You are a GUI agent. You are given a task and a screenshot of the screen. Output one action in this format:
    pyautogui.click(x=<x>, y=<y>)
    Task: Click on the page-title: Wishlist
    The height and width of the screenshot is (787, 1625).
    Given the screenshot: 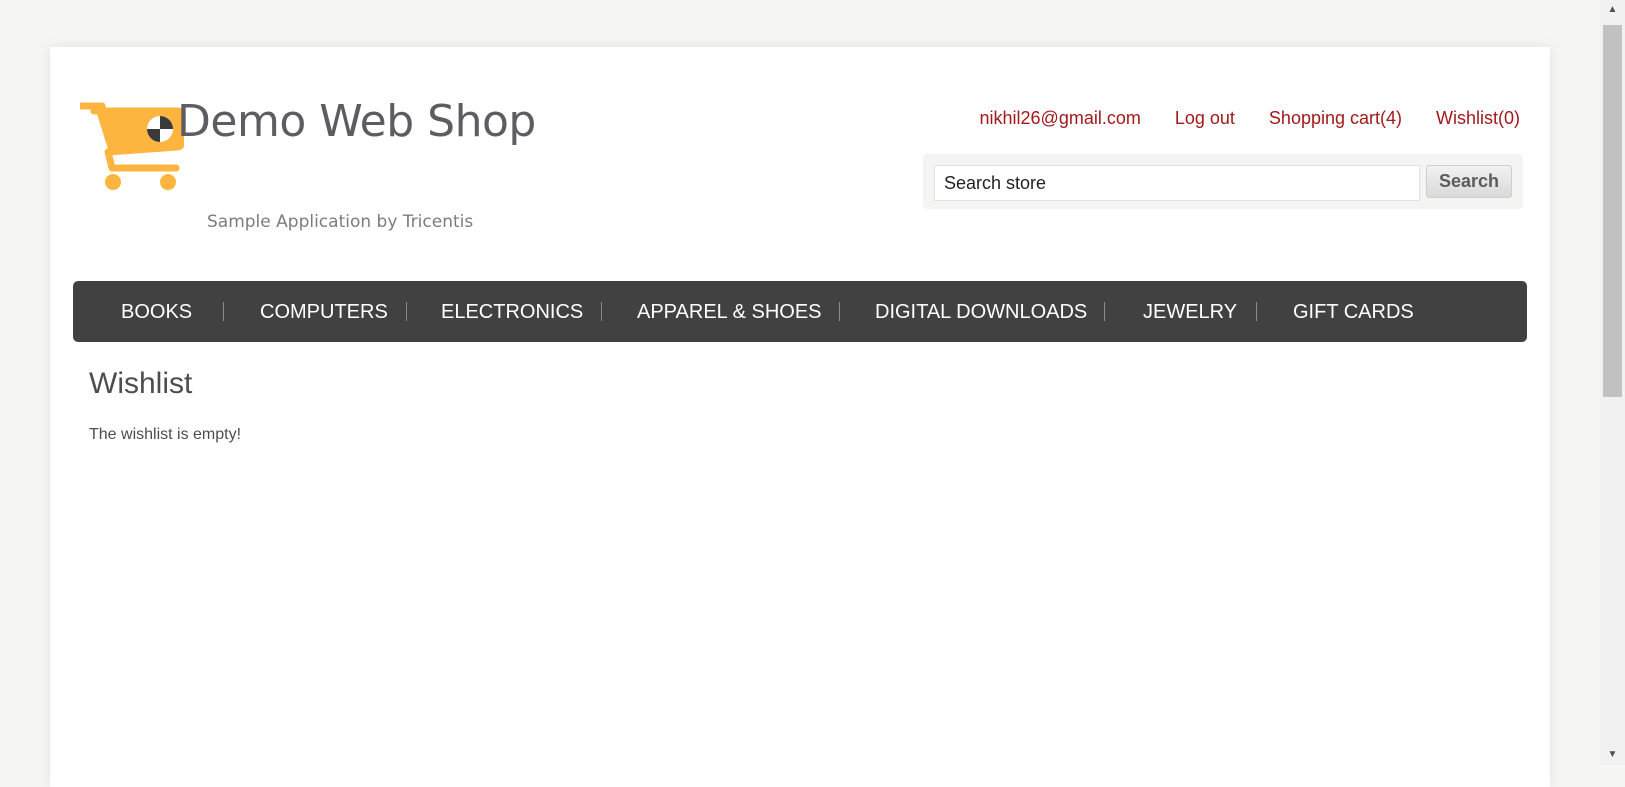 What is the action you would take?
    pyautogui.click(x=141, y=383)
    